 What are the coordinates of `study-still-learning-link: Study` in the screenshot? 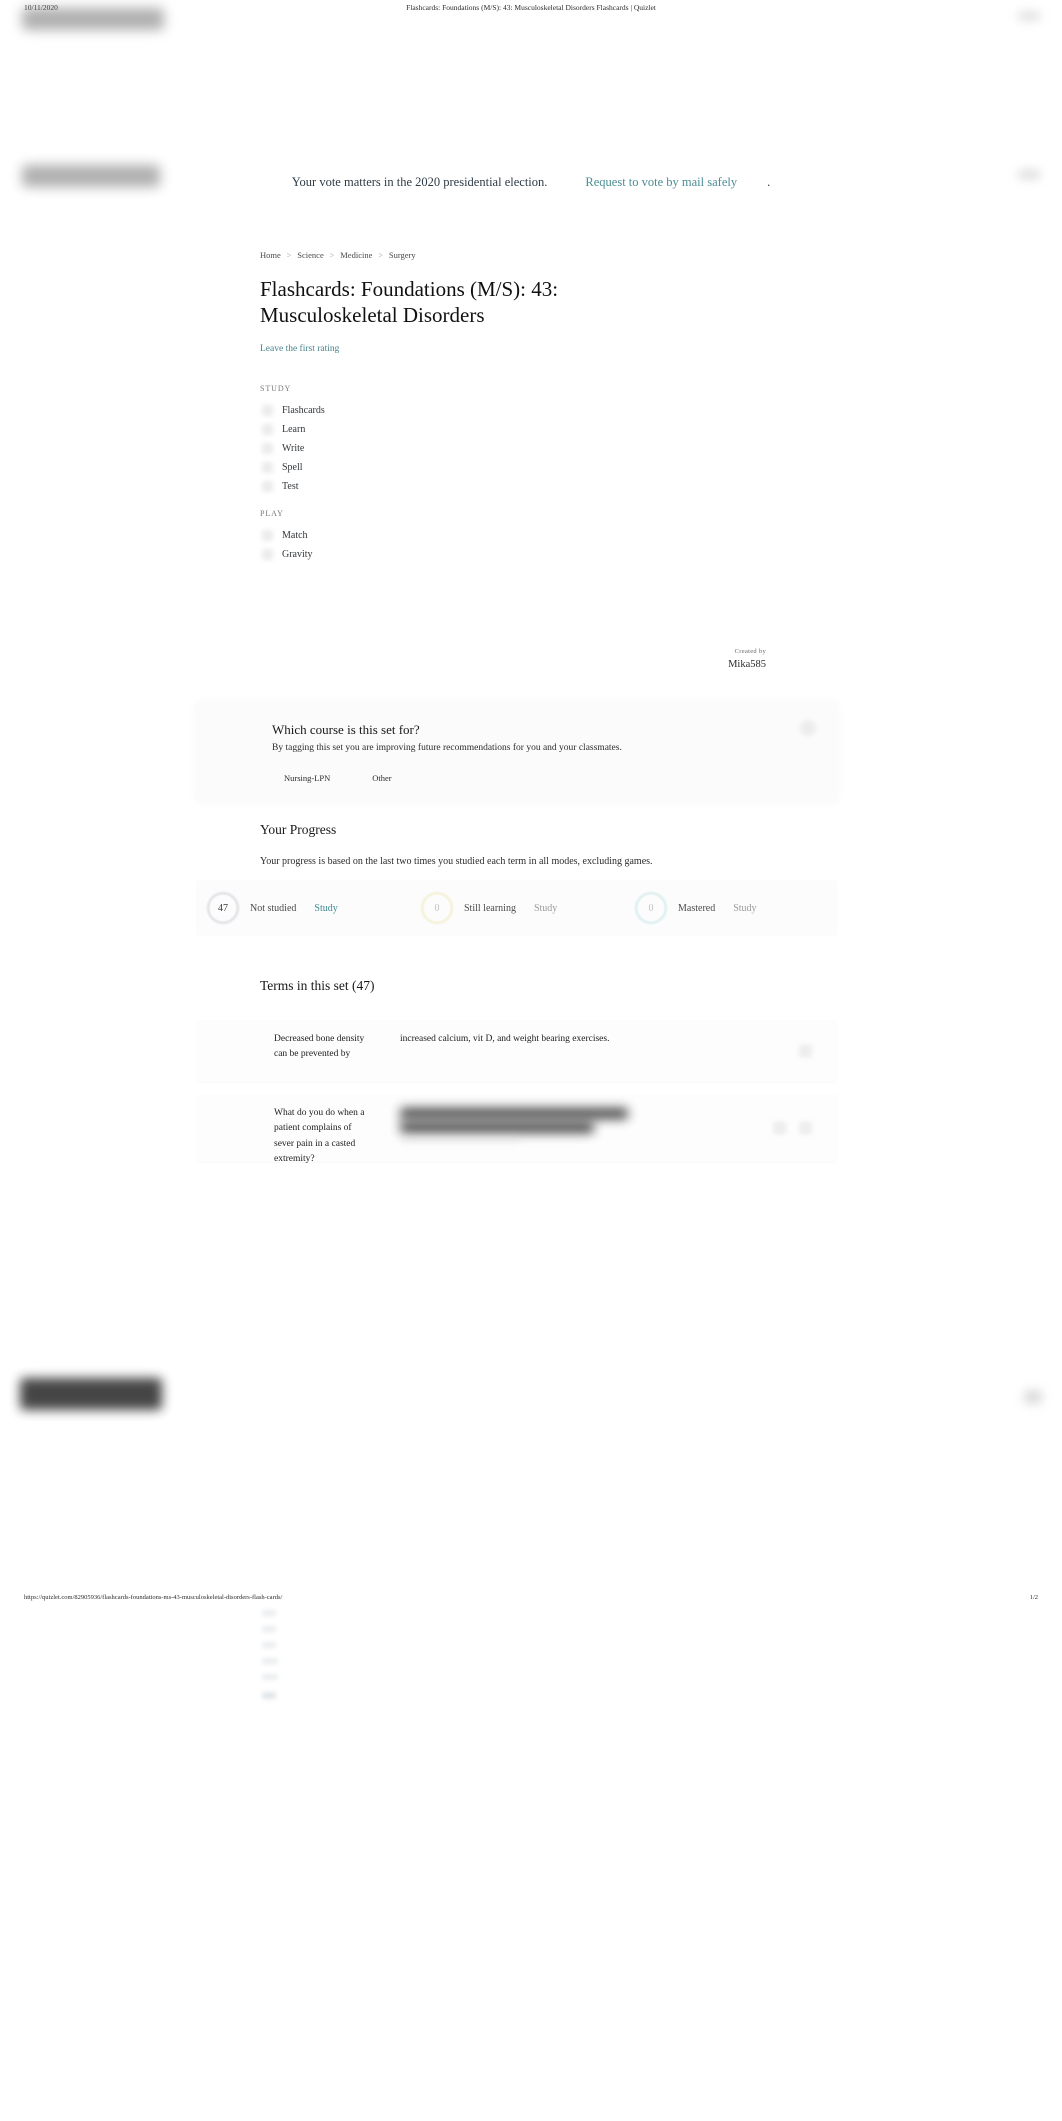 It's located at (545, 908).